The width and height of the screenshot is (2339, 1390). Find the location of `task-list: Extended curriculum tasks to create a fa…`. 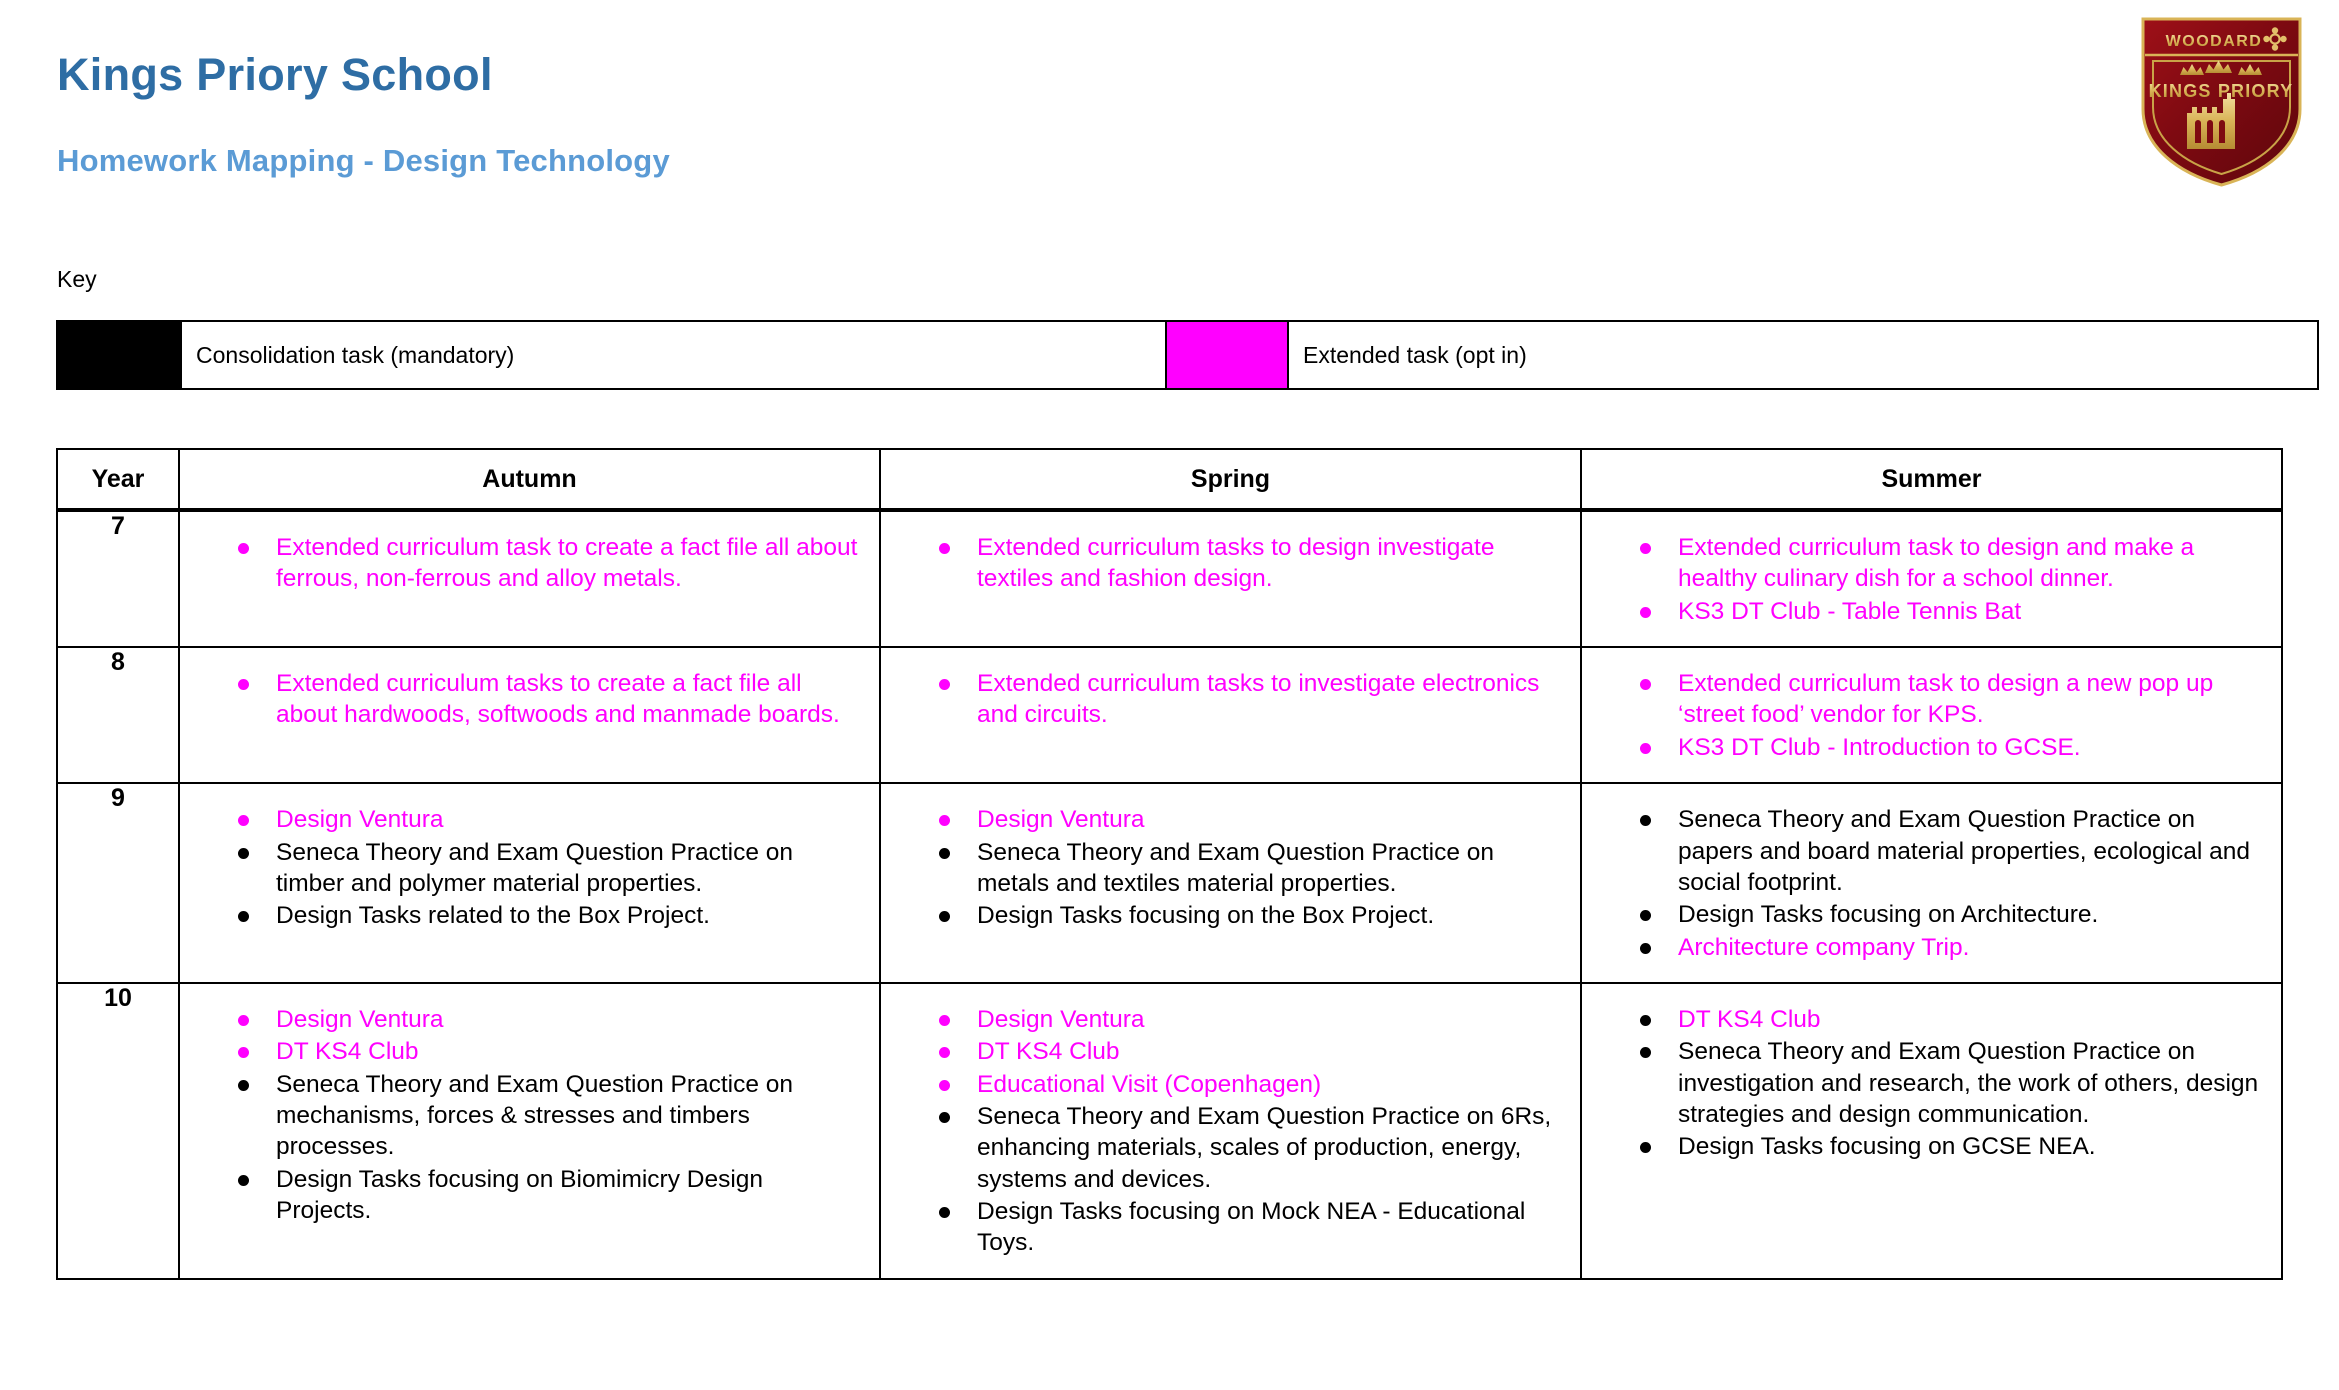

task-list: Extended curriculum tasks to create a fa… is located at coordinates (529, 699).